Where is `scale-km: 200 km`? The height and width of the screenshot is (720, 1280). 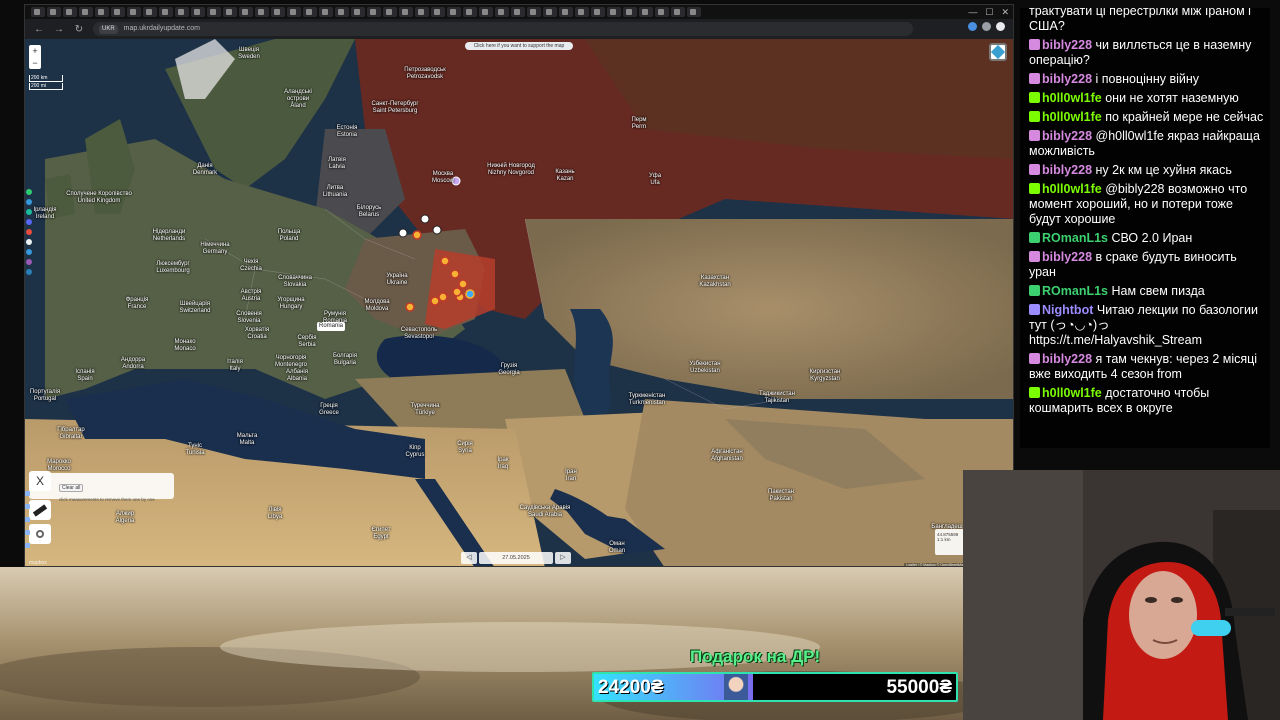
scale-km: 200 km is located at coordinates (46, 78).